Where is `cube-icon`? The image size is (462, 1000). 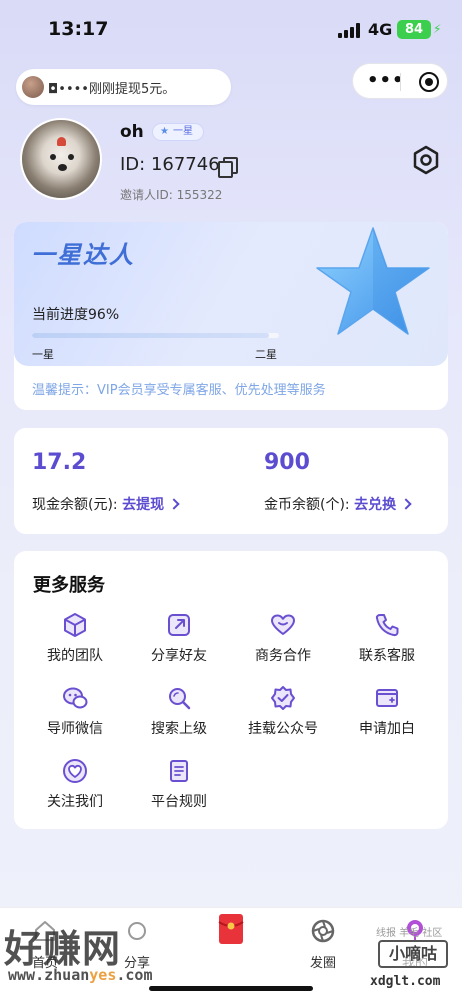
cube-icon is located at coordinates (75, 625).